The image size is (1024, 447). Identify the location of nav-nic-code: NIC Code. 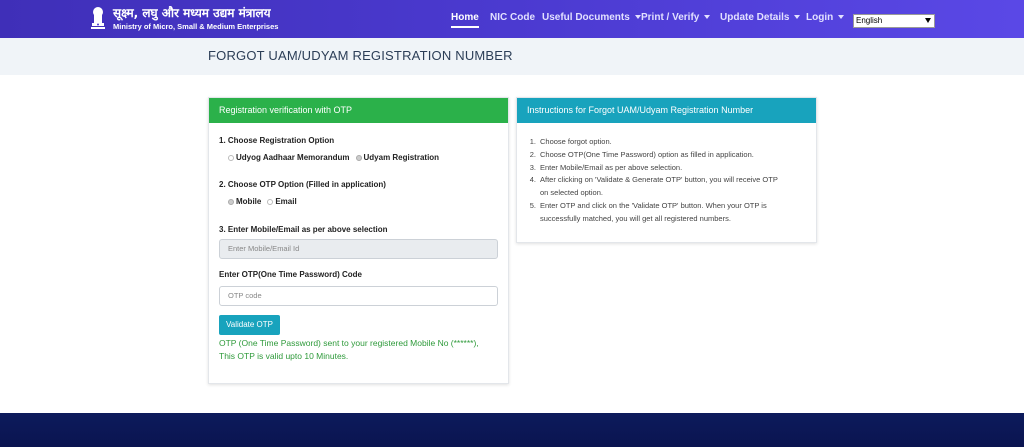
(512, 18).